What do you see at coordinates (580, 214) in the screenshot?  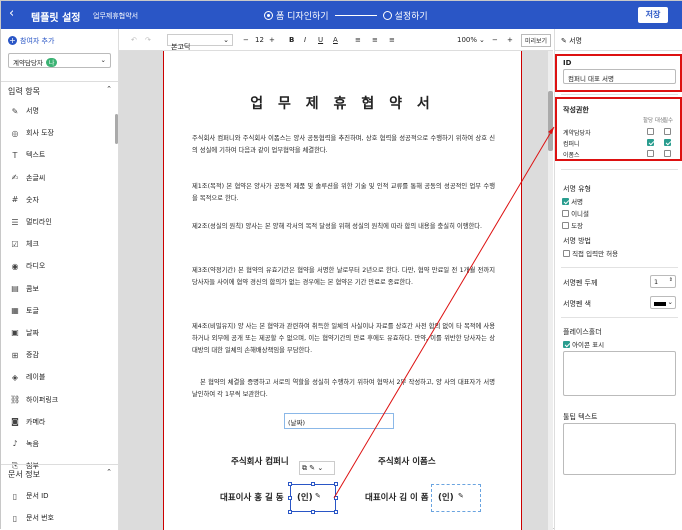 I see `sign-type-option-label: 이니셜` at bounding box center [580, 214].